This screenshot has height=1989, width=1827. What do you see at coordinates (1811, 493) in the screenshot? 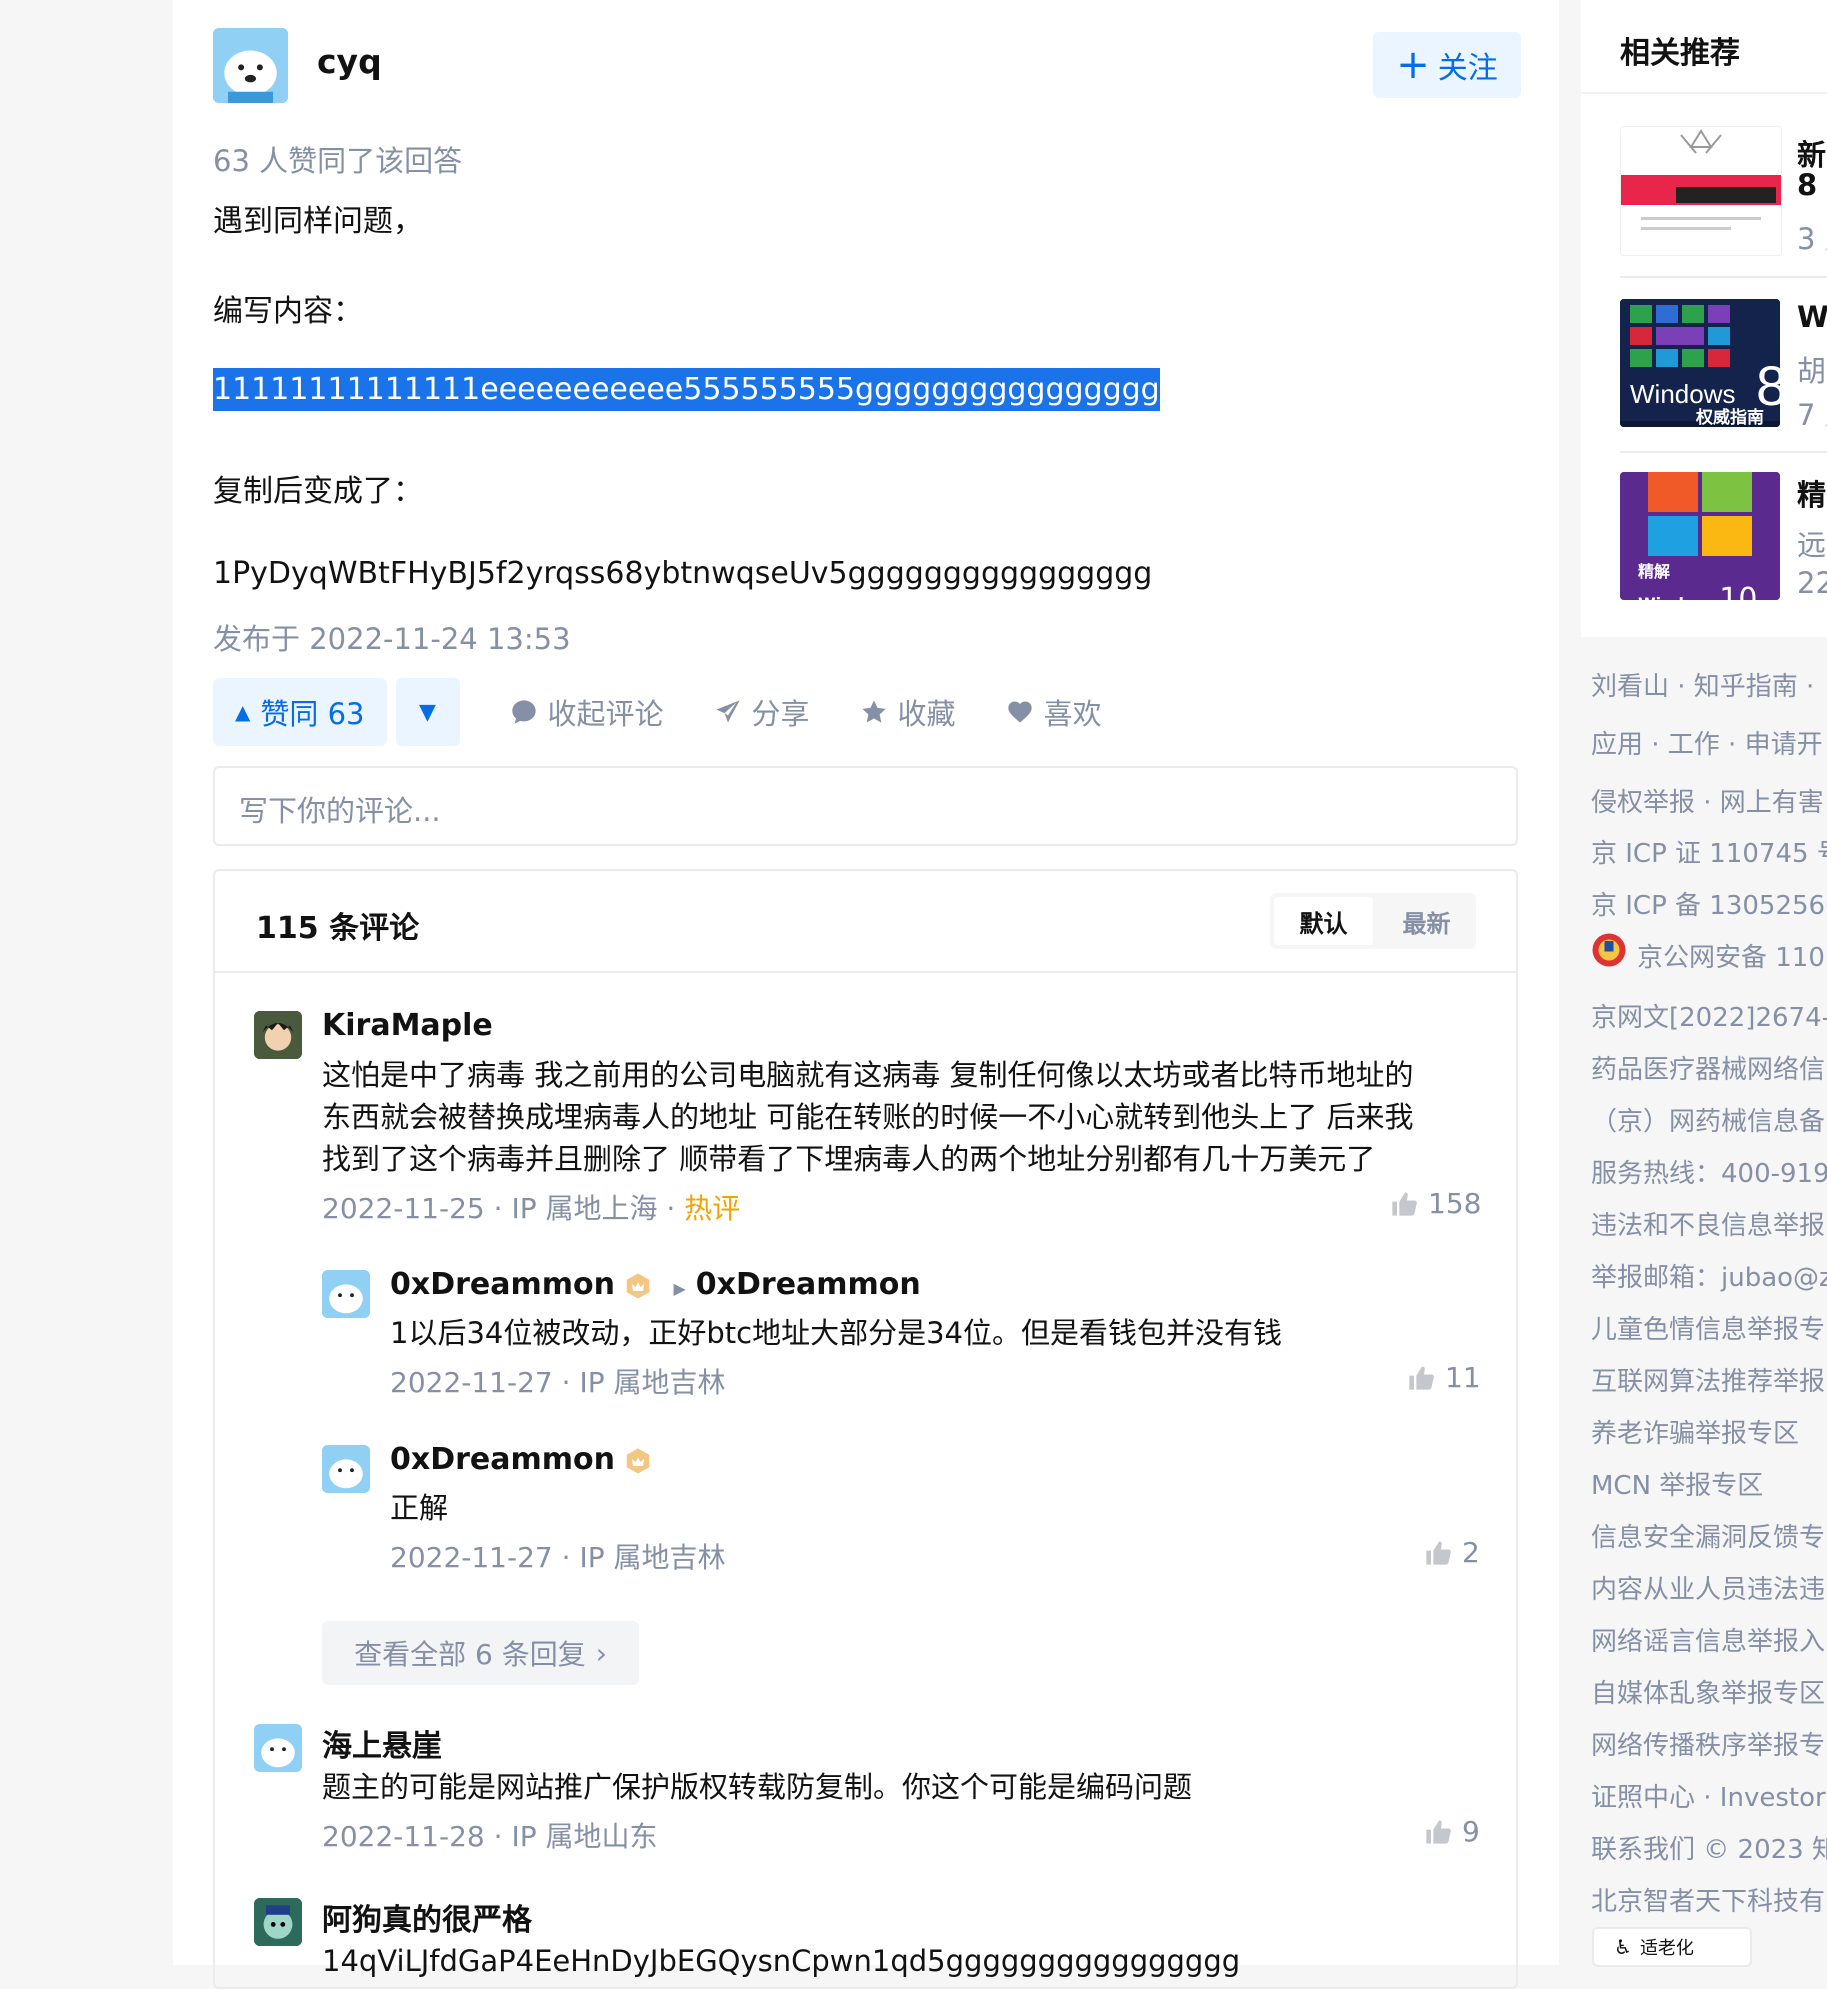
I see `book-title: 精` at bounding box center [1811, 493].